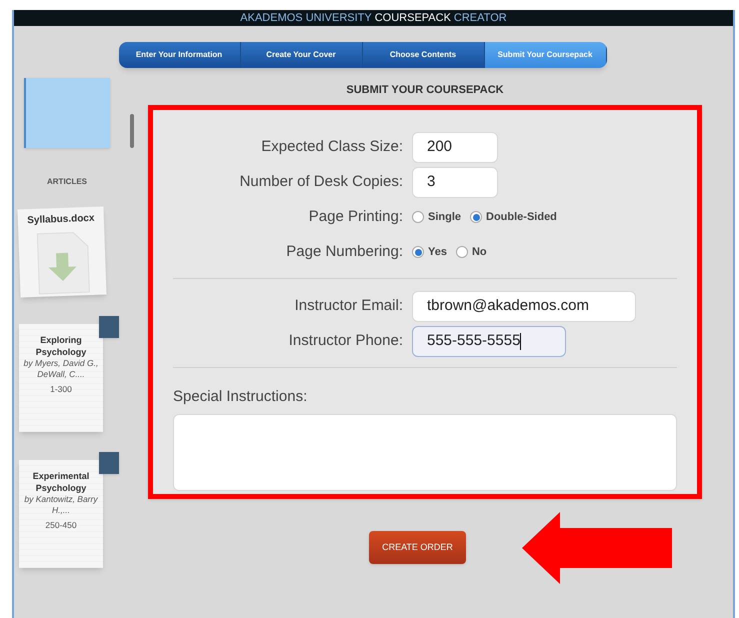  Describe the element at coordinates (67, 182) in the screenshot. I see `section-label: ARTICLES` at that location.